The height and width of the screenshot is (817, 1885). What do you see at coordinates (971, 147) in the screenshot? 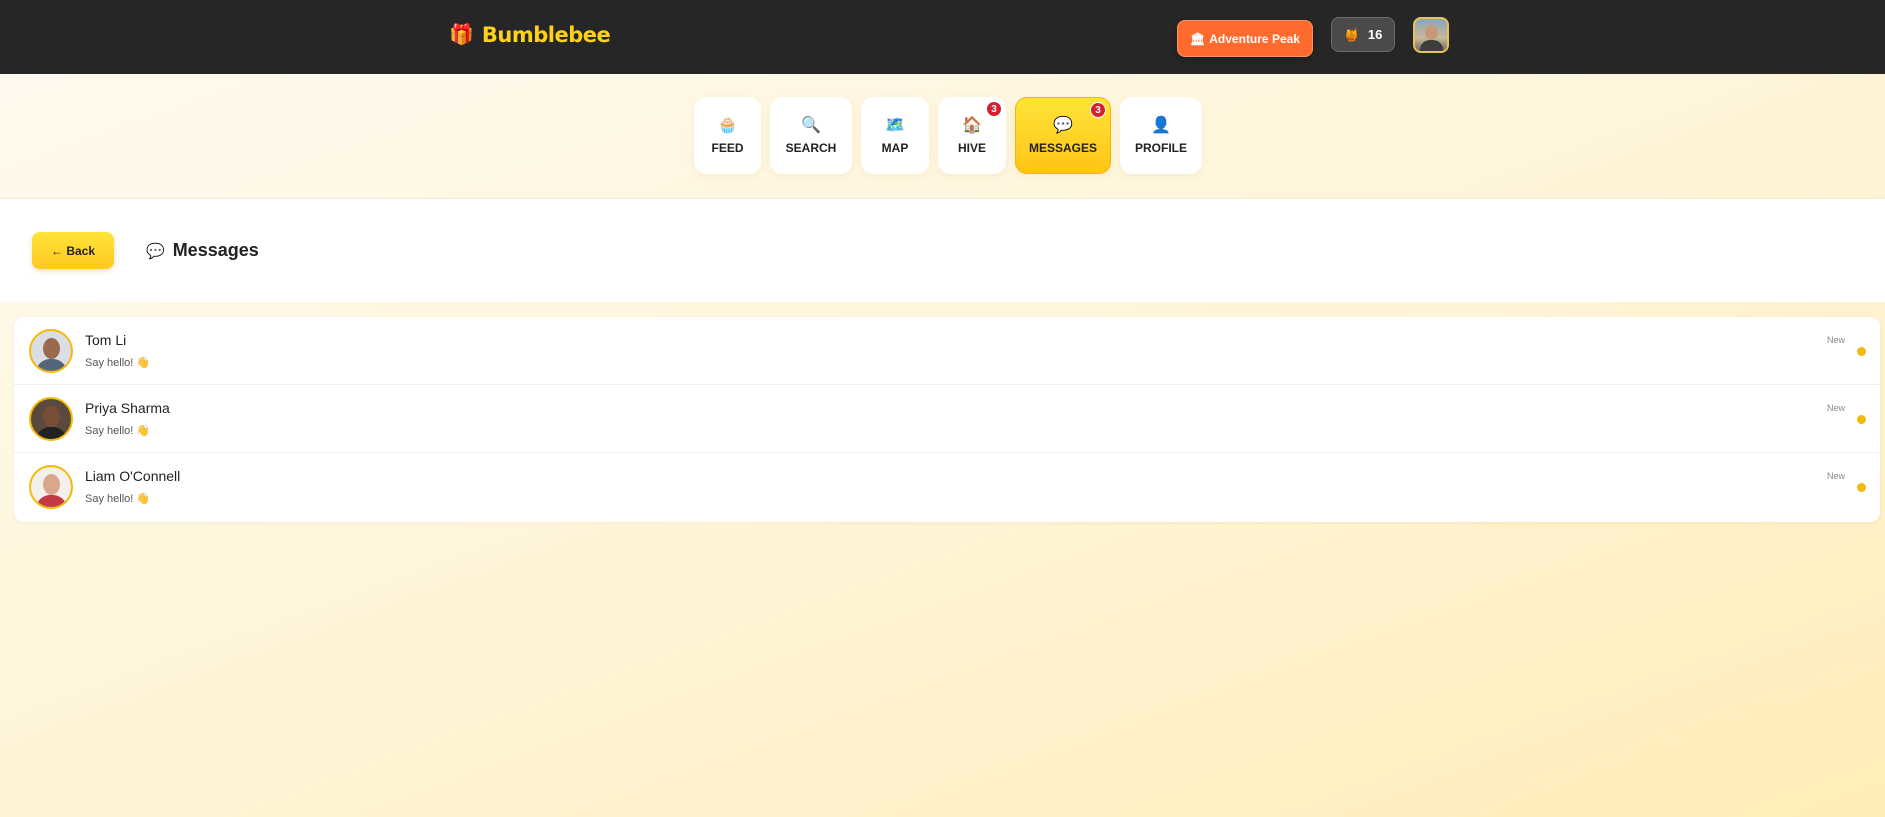
I see `tab-label: HIVE` at bounding box center [971, 147].